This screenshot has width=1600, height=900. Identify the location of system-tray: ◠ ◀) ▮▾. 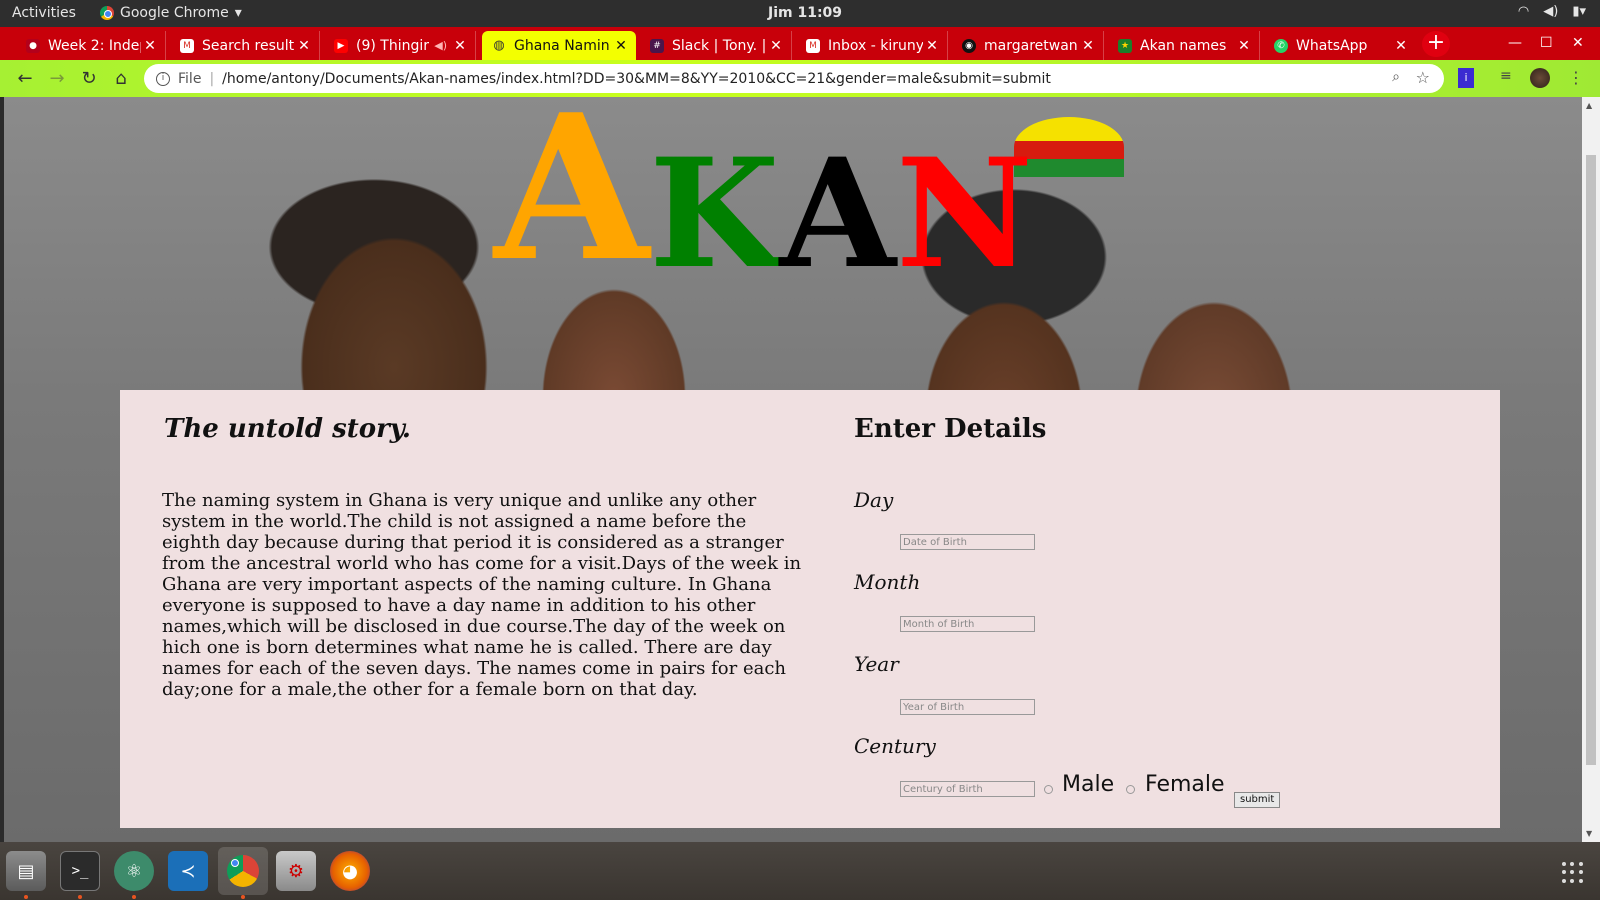
(1552, 11).